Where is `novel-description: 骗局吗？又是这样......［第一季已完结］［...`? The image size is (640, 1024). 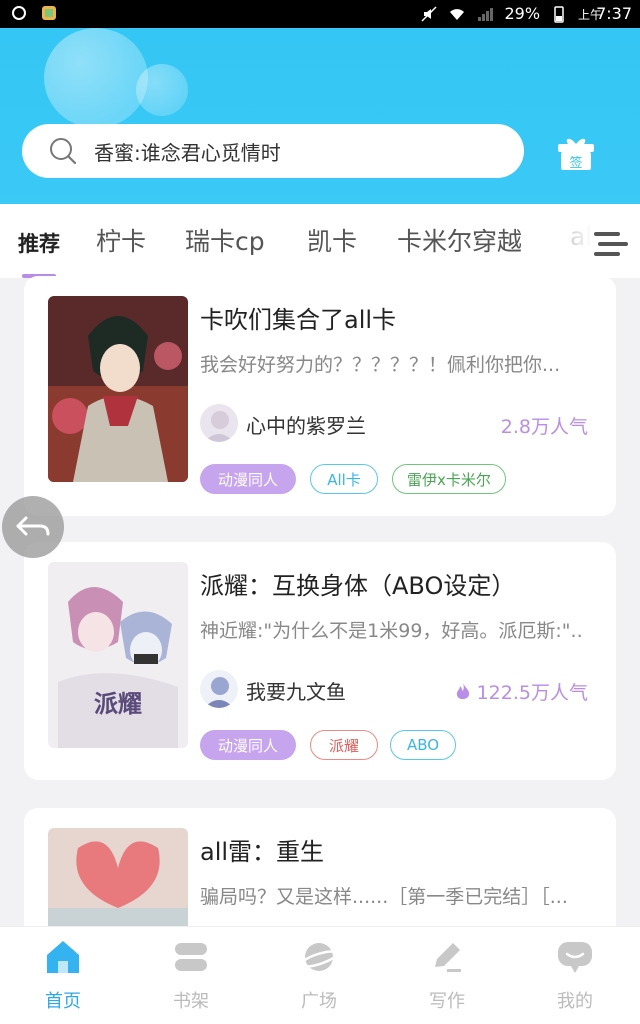 novel-description: 骗局吗？又是这样......［第一季已完结］［... is located at coordinates (384, 897).